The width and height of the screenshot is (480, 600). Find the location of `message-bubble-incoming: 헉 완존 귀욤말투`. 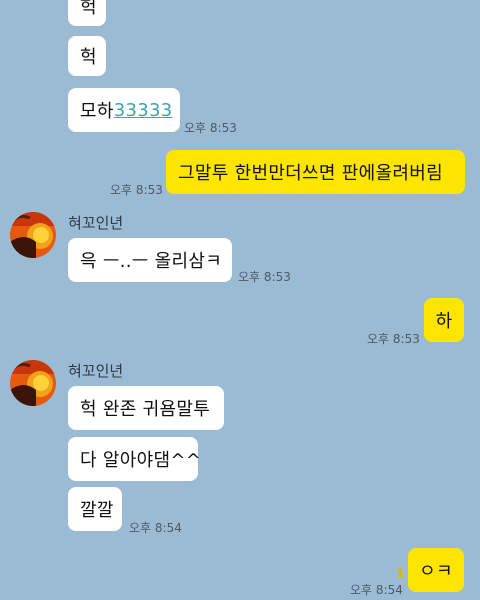

message-bubble-incoming: 헉 완존 귀욤말투 is located at coordinates (146, 408).